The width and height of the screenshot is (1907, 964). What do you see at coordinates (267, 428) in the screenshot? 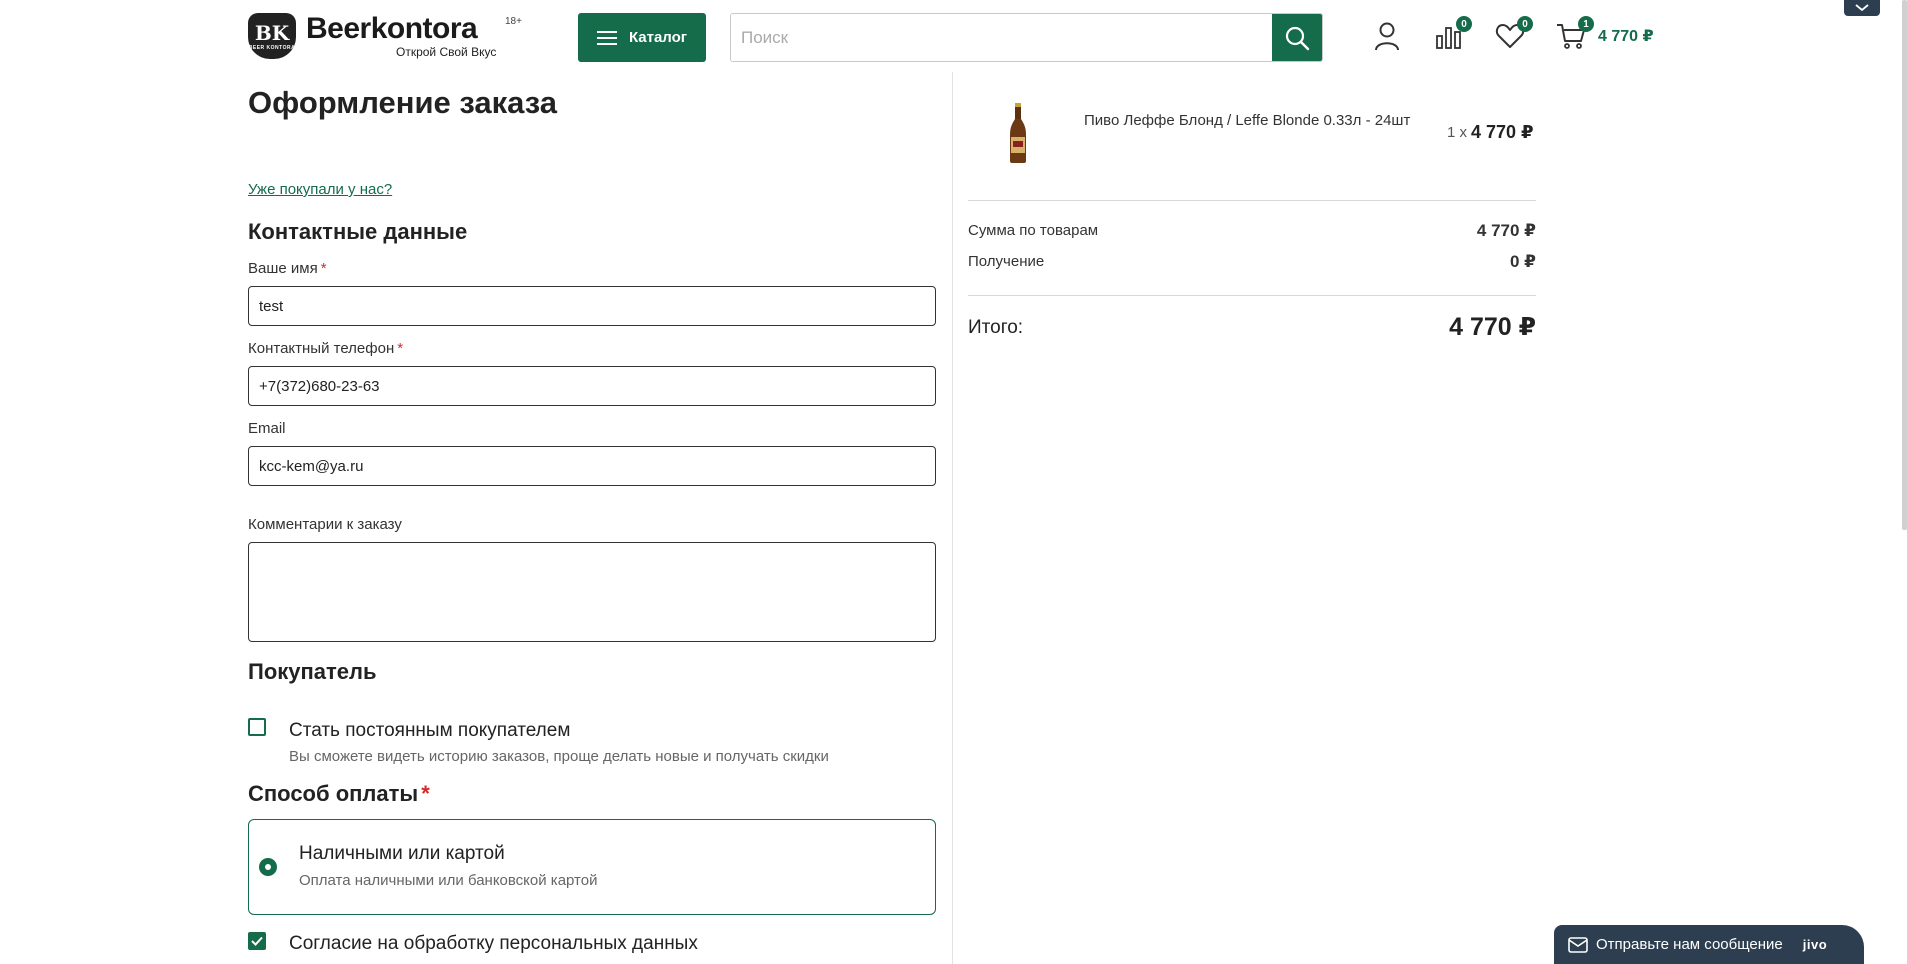
I see `email-label: Email` at bounding box center [267, 428].